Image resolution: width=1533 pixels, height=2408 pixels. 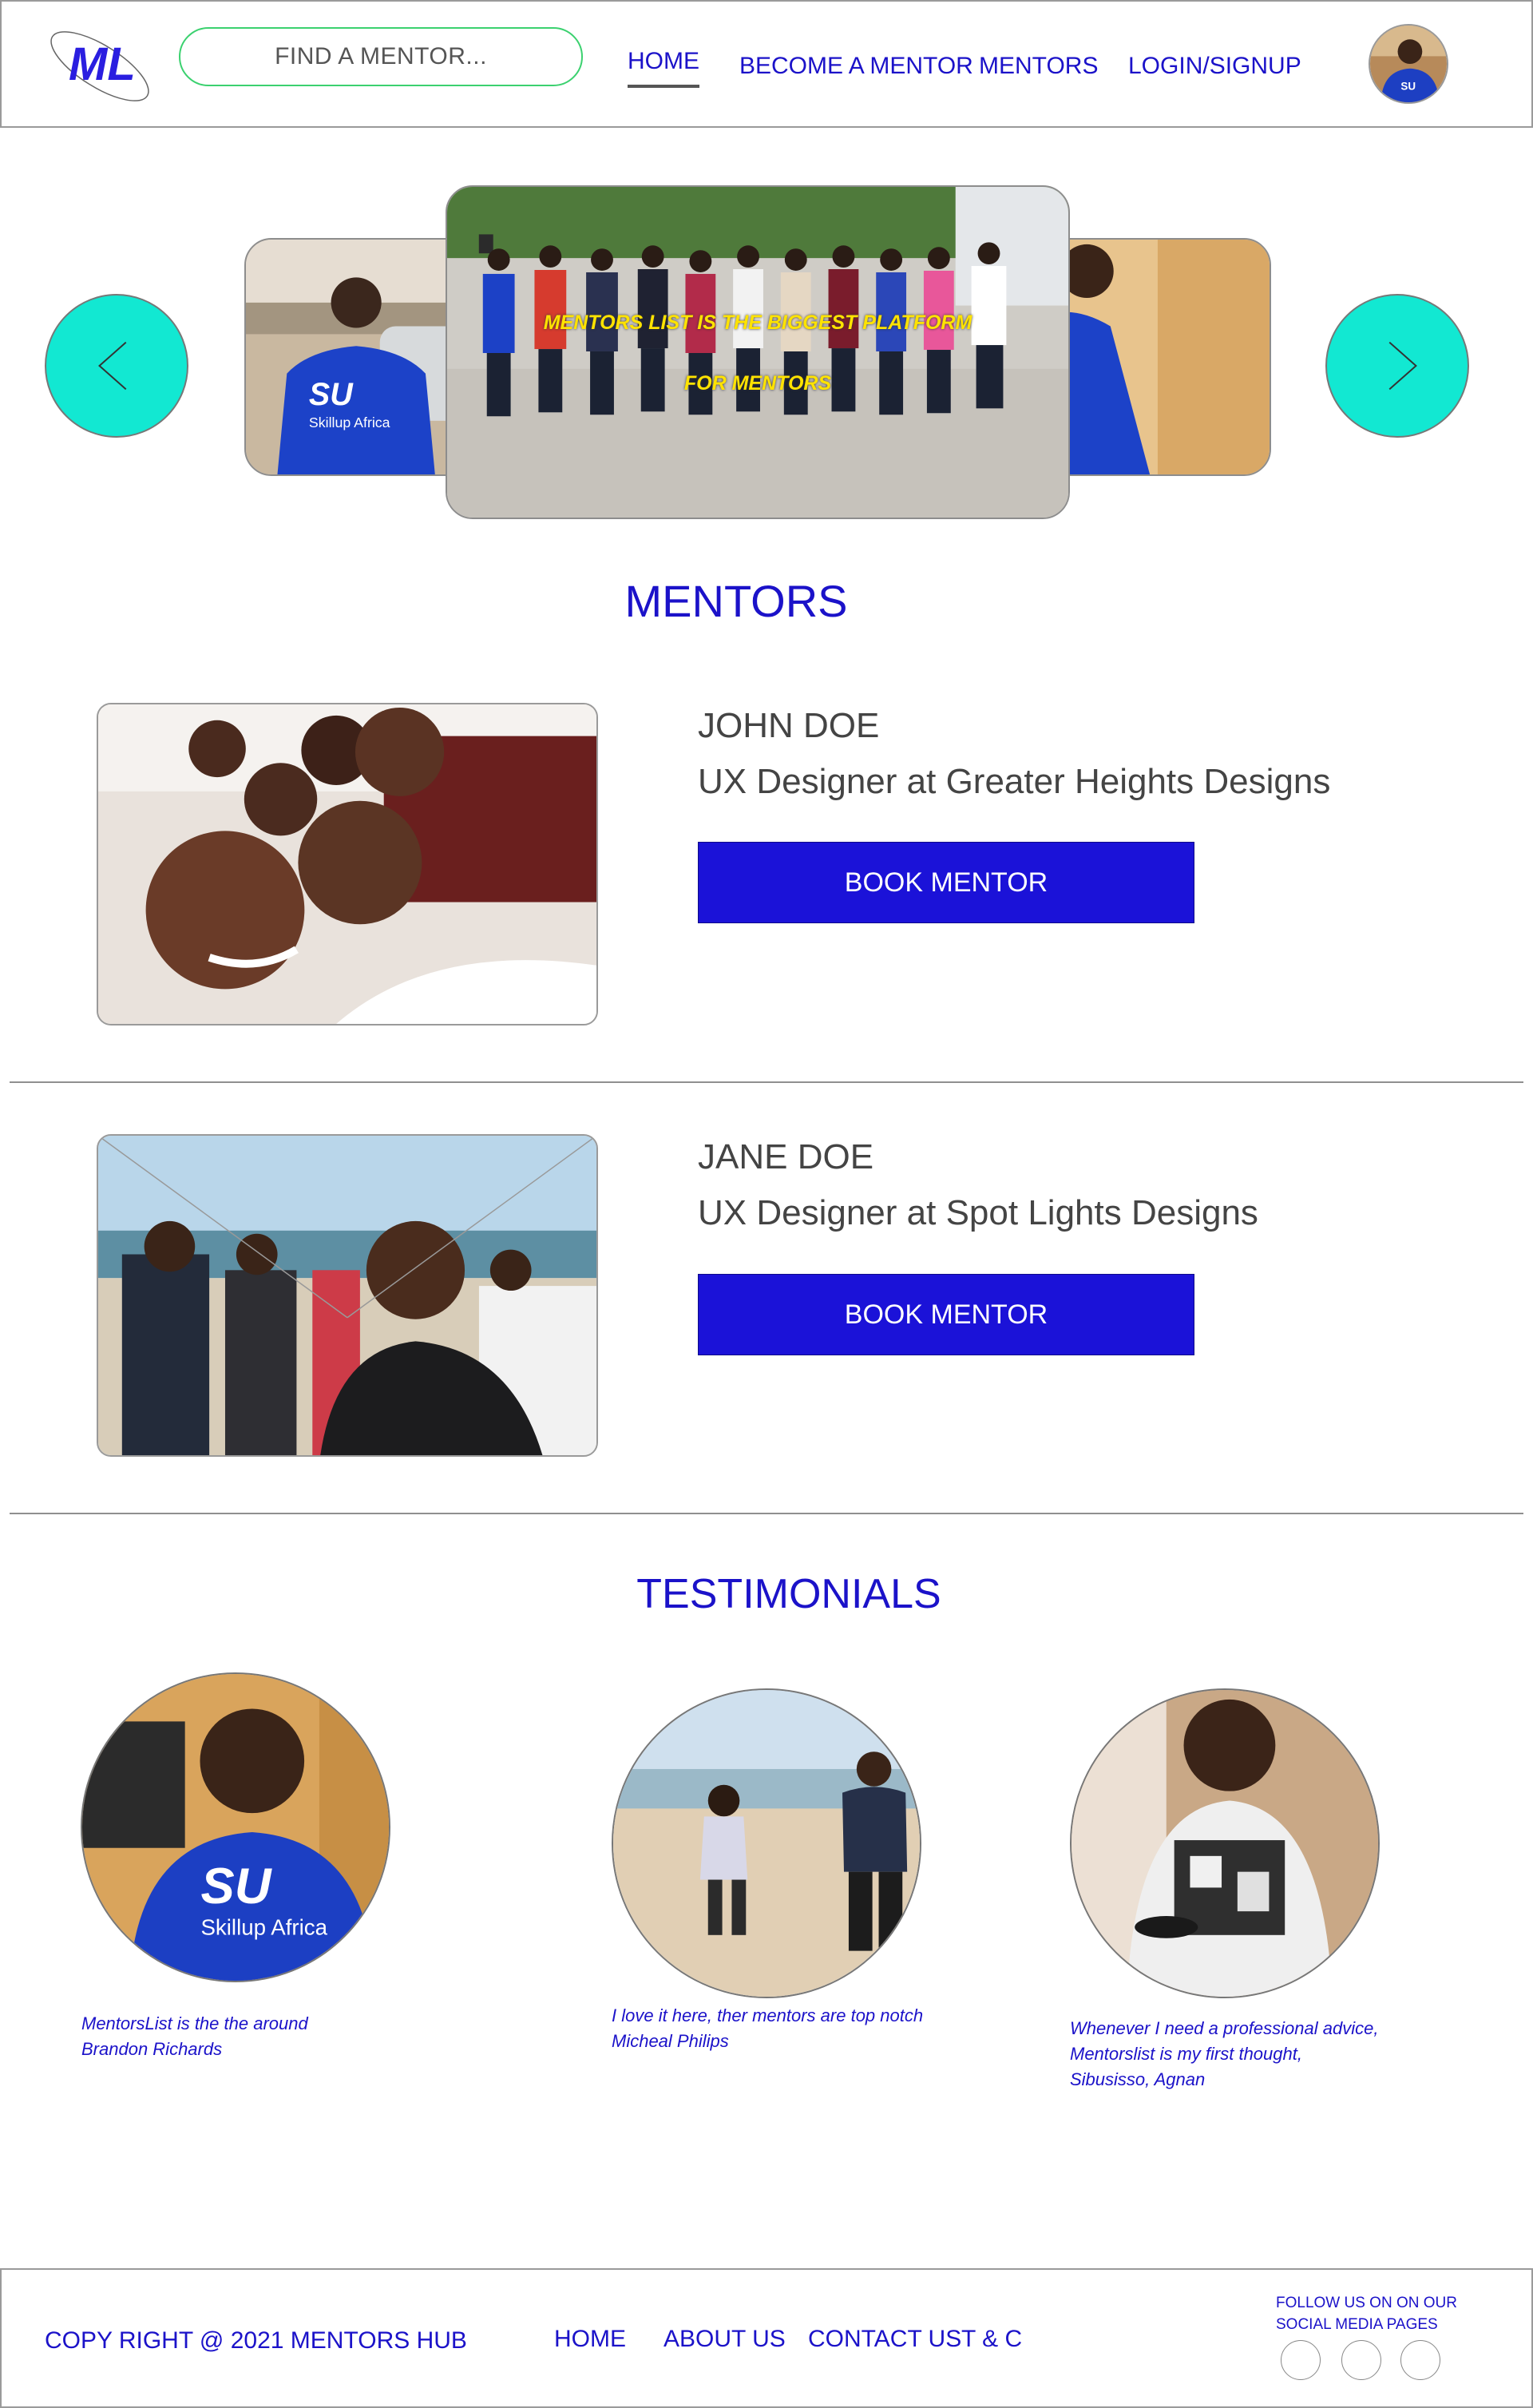 What do you see at coordinates (978, 1212) in the screenshot?
I see `mentor-role: UX Designer at Spot Lights Designs` at bounding box center [978, 1212].